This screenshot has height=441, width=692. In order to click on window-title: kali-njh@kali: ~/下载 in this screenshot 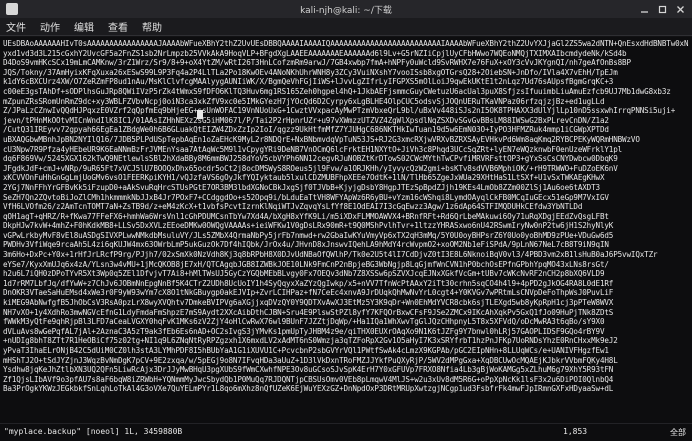, I will do `click(346, 10)`.